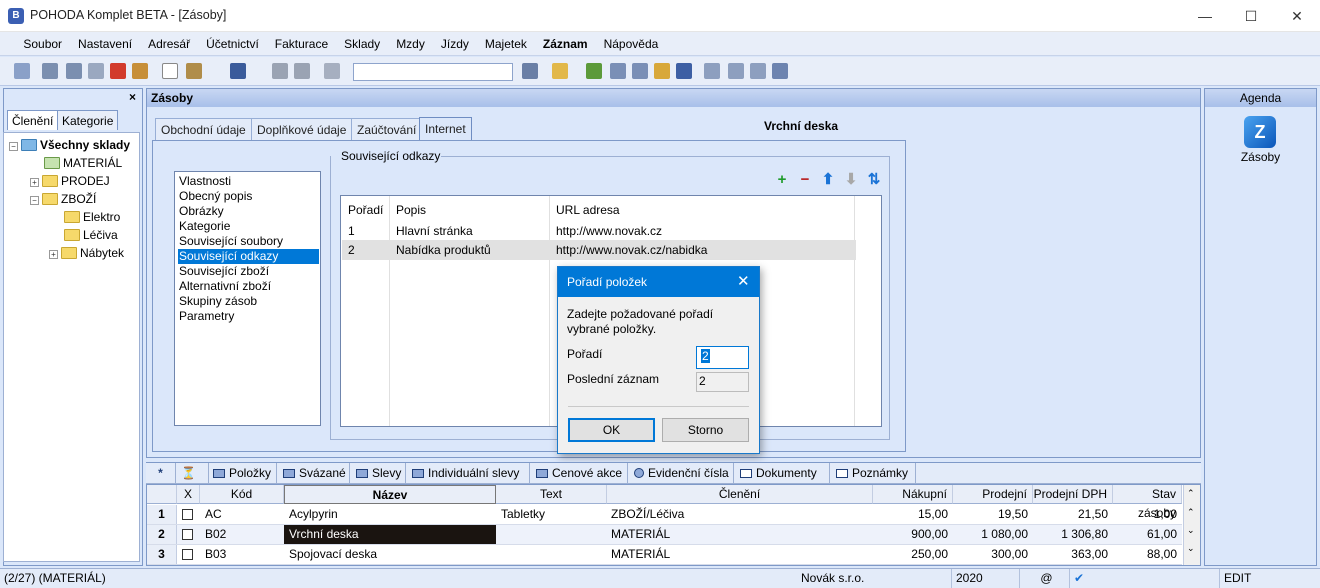  I want to click on column-header-url: URL adresa, so click(588, 210).